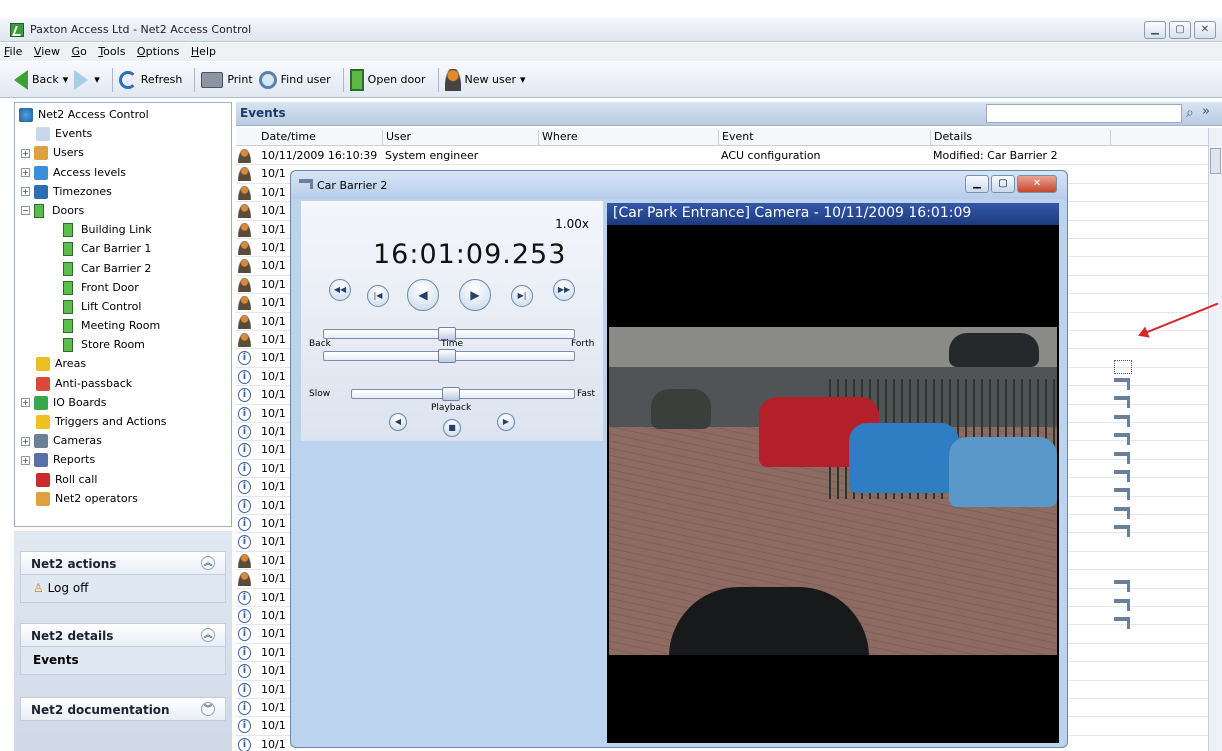 The image size is (1222, 751). Describe the element at coordinates (123, 635) in the screenshot. I see `net2-details-header: Net2 details ︽` at that location.